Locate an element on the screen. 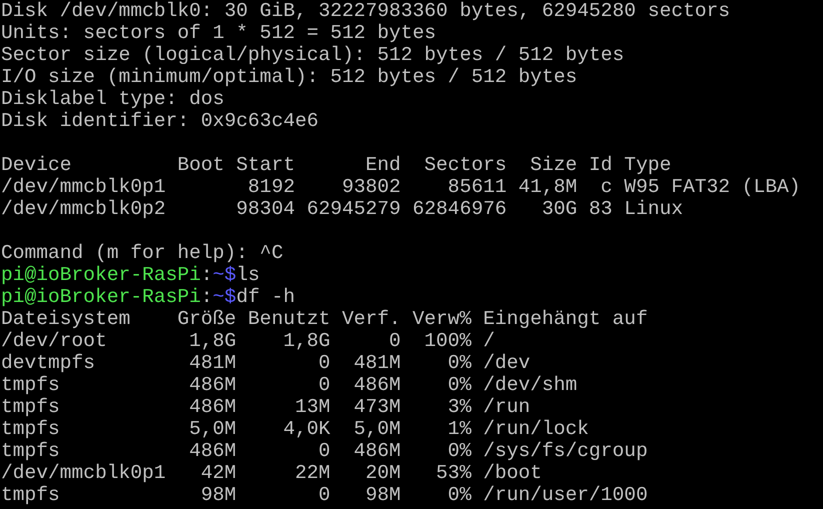 The image size is (823, 509). terminal-output-line: Device Boot Start End Sectors Size Id Type is located at coordinates (336, 165).